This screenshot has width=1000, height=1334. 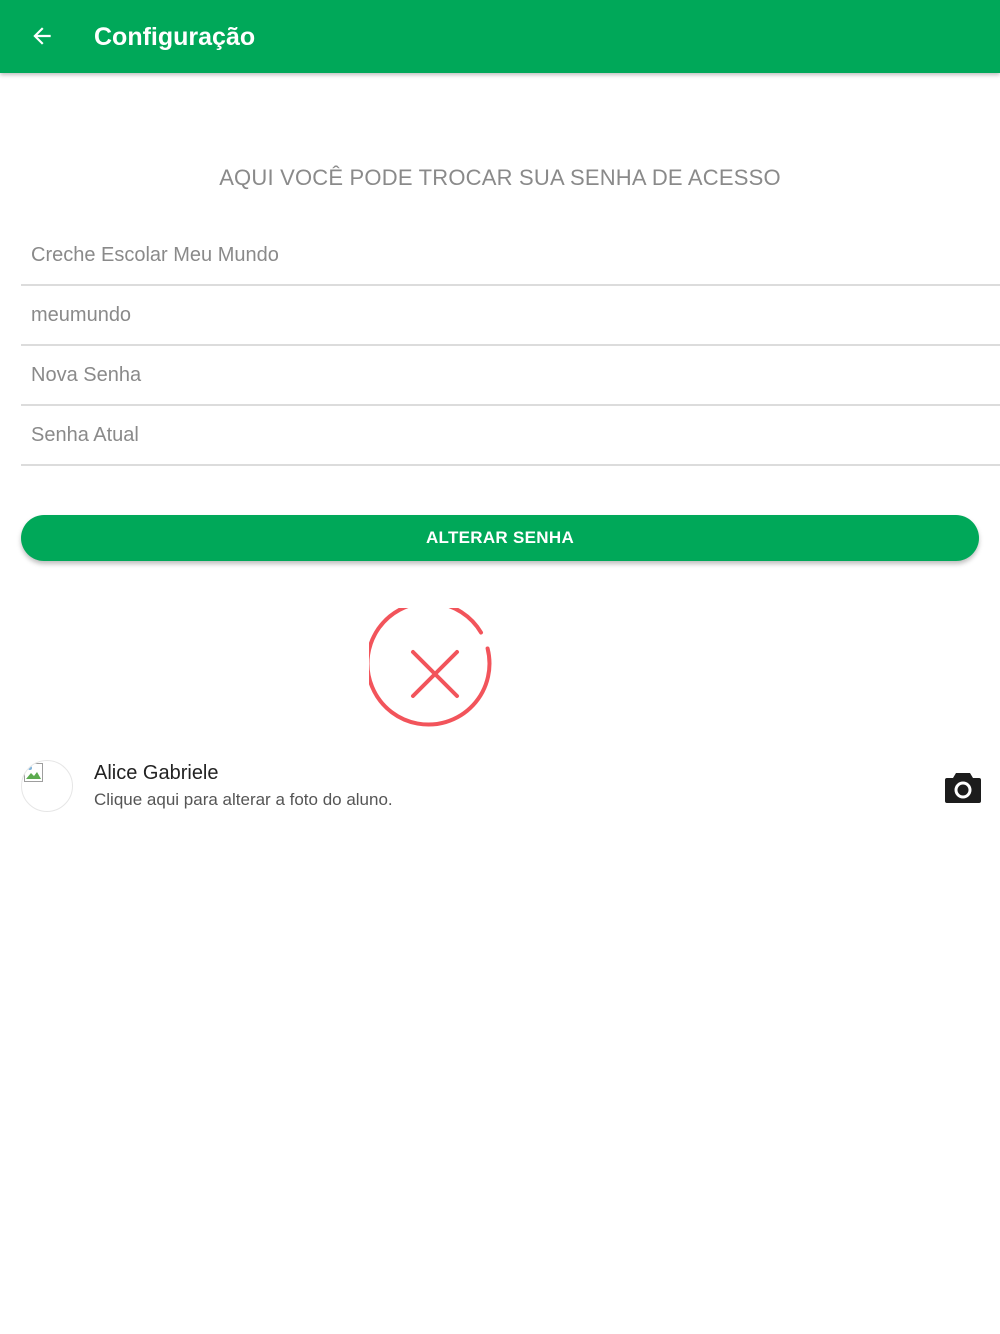 I want to click on school-input, so click(x=511, y=255).